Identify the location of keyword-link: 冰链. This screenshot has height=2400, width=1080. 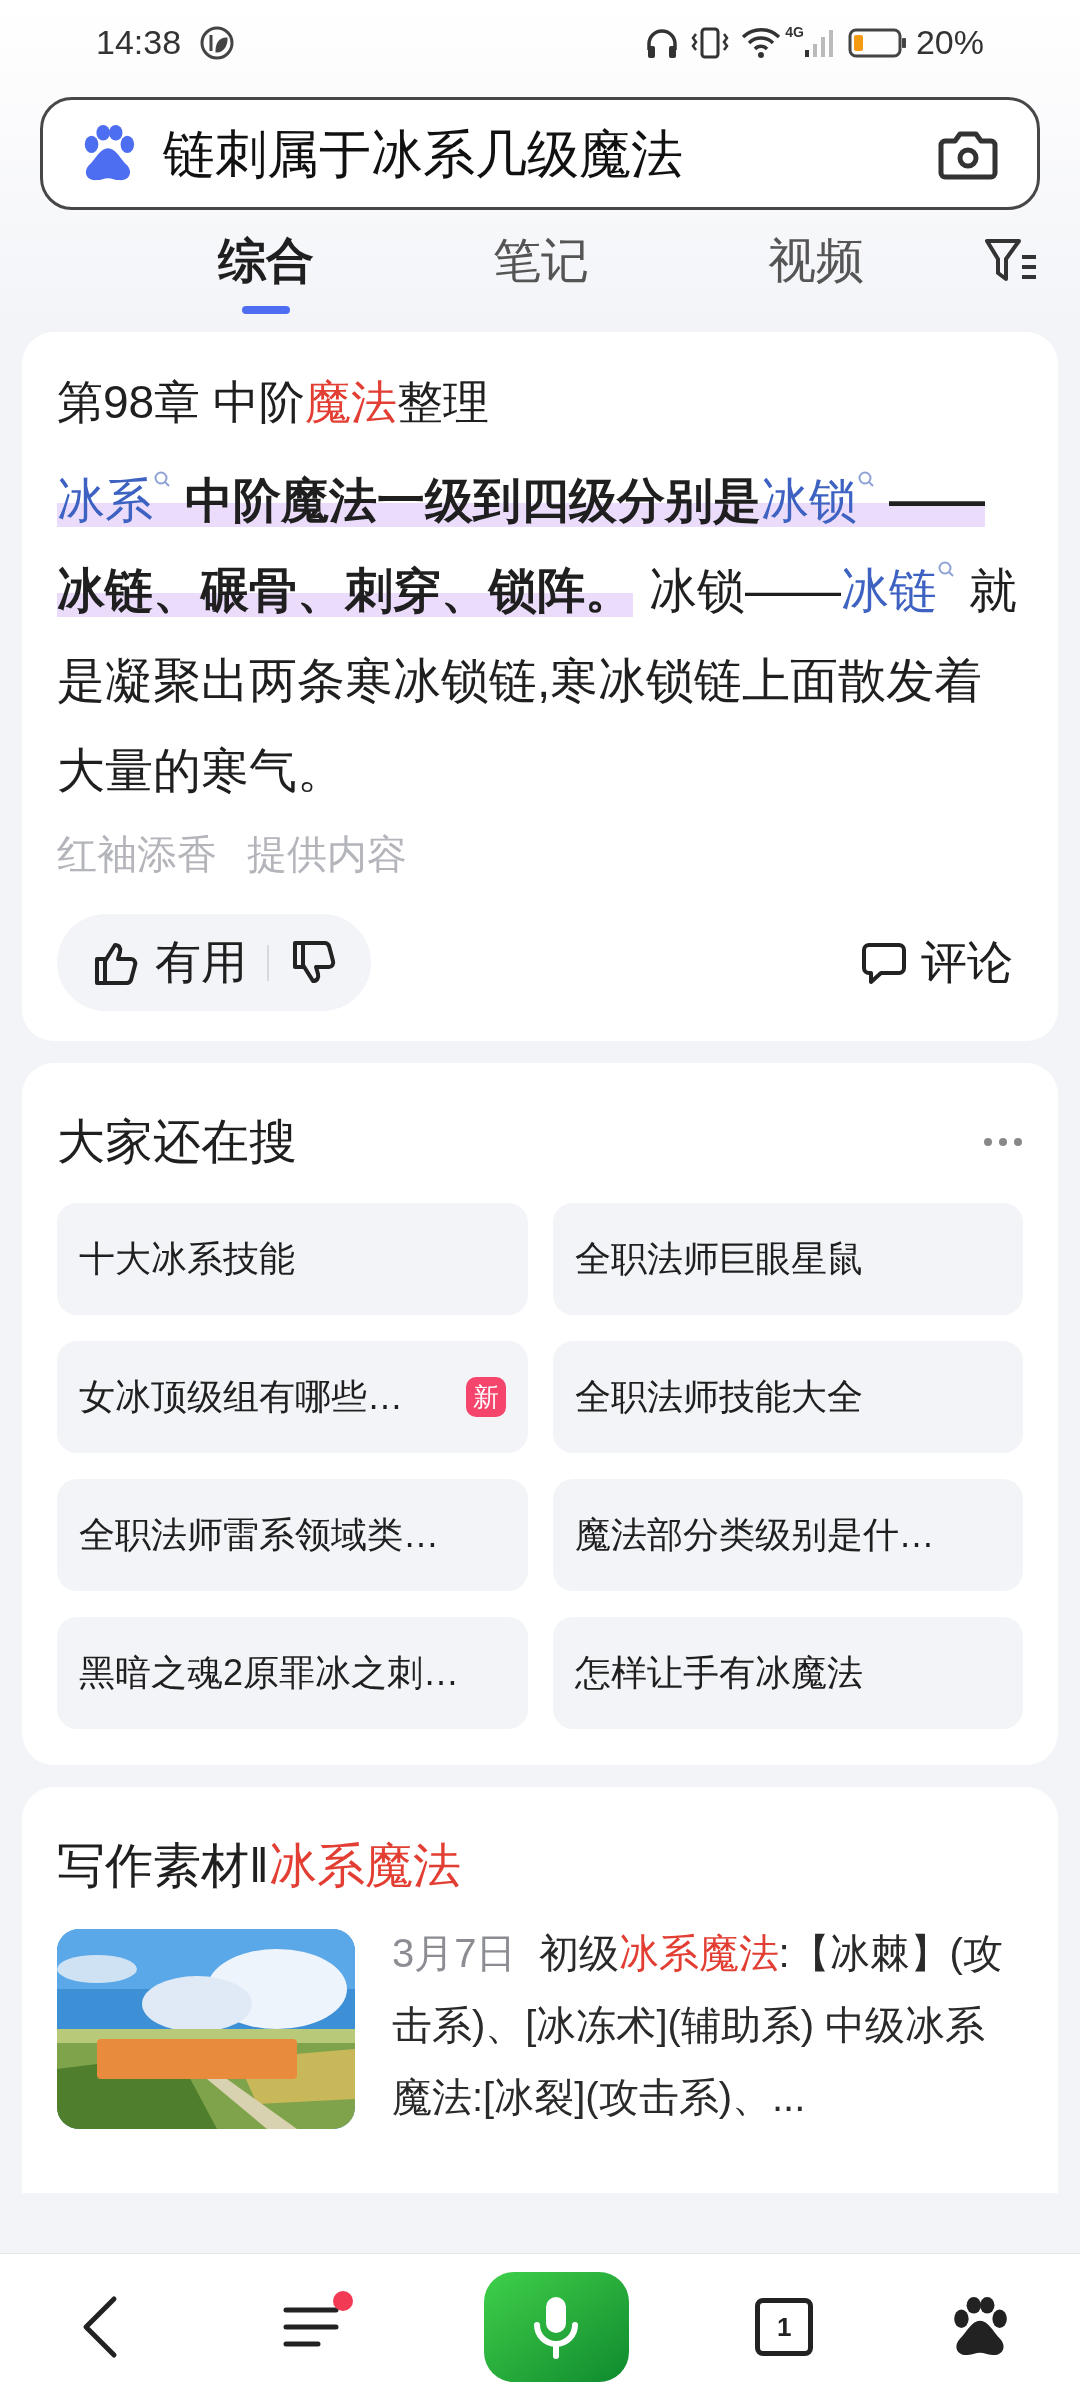
(905, 590).